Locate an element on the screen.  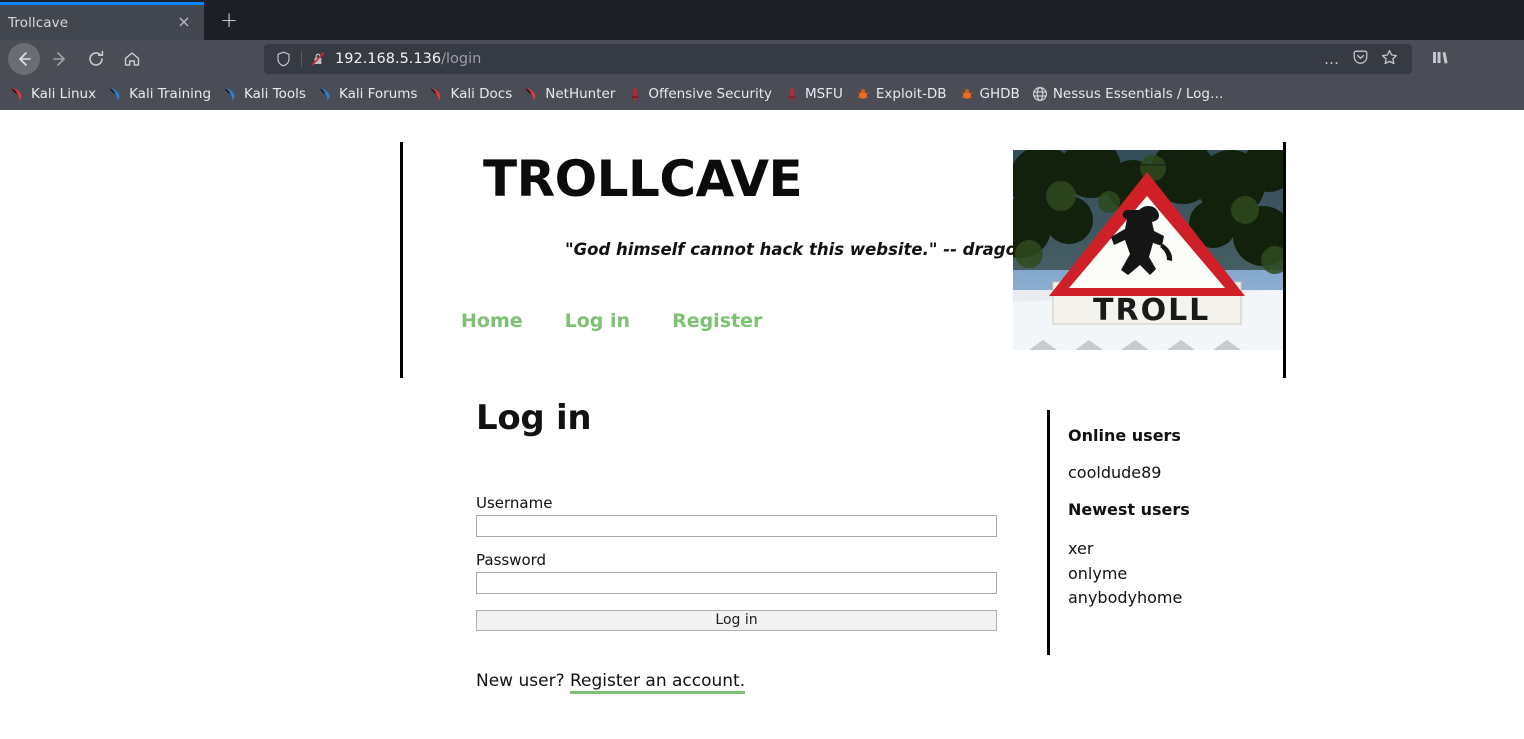
nav-link-home: Home is located at coordinates (492, 321).